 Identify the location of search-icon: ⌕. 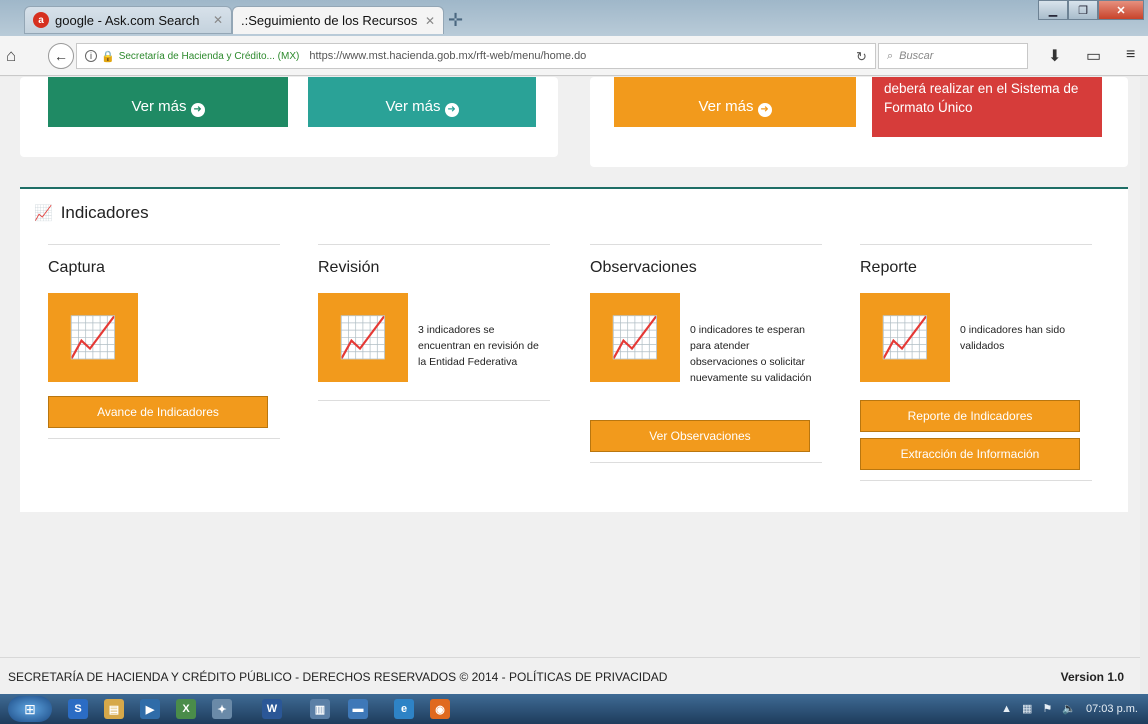
(890, 55).